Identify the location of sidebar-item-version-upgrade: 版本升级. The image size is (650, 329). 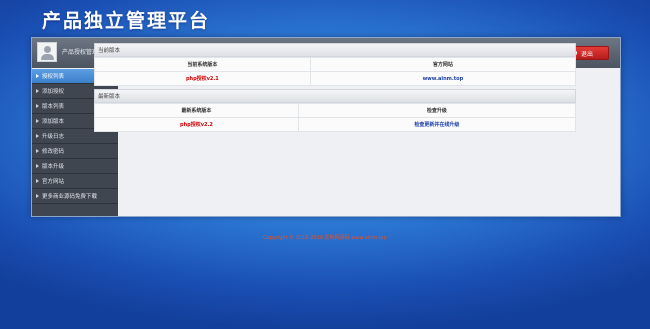
(75, 166).